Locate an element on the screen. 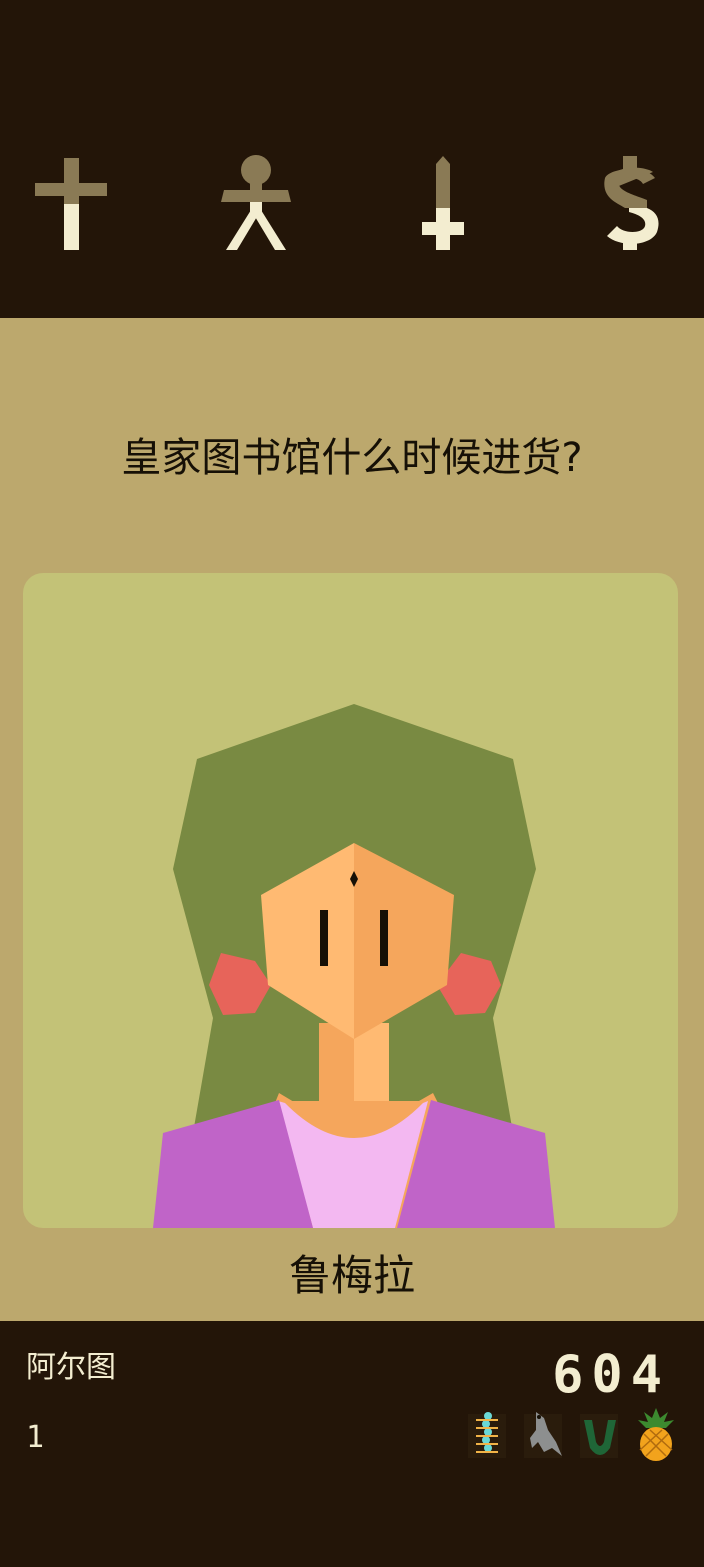 This screenshot has width=704, height=1567. years-in-power: 1 is located at coordinates (35, 1437).